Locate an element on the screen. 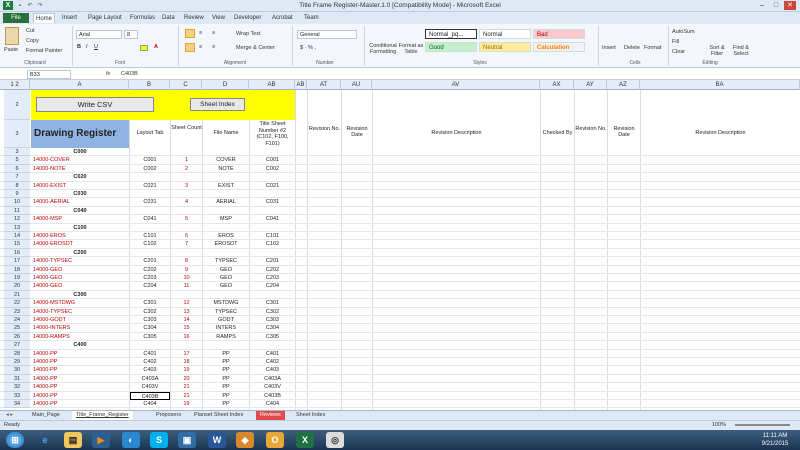 This screenshot has height=450, width=800. sheet-index-button: Sheet Index is located at coordinates (217, 104).